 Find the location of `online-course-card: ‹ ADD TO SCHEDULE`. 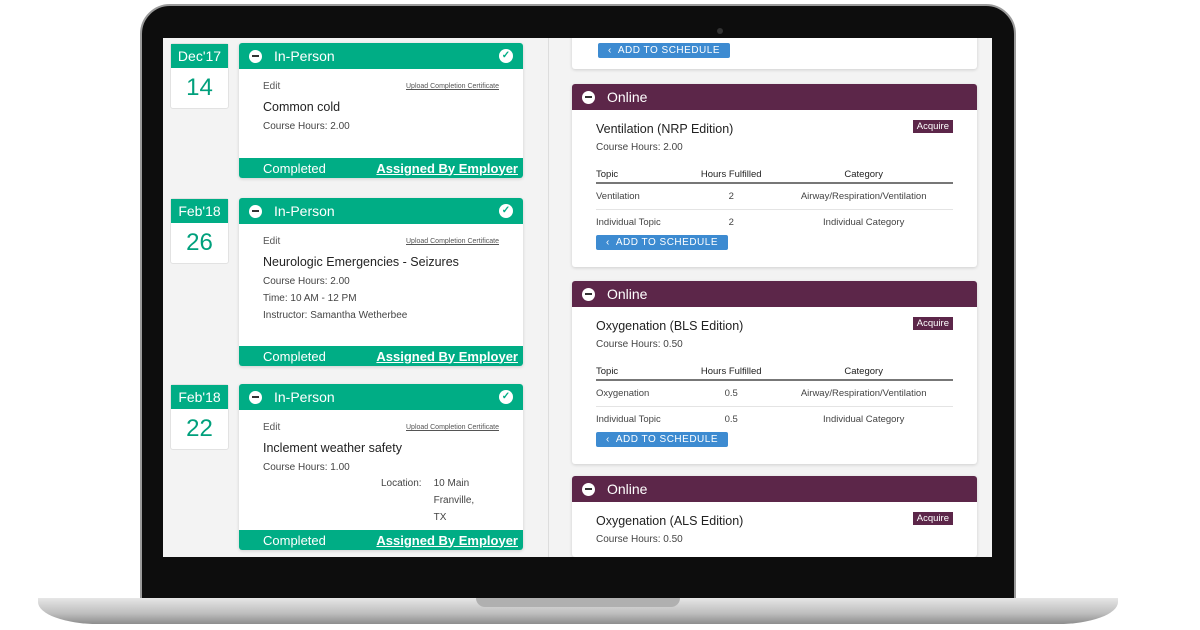

online-course-card: ‹ ADD TO SCHEDULE is located at coordinates (774, 53).